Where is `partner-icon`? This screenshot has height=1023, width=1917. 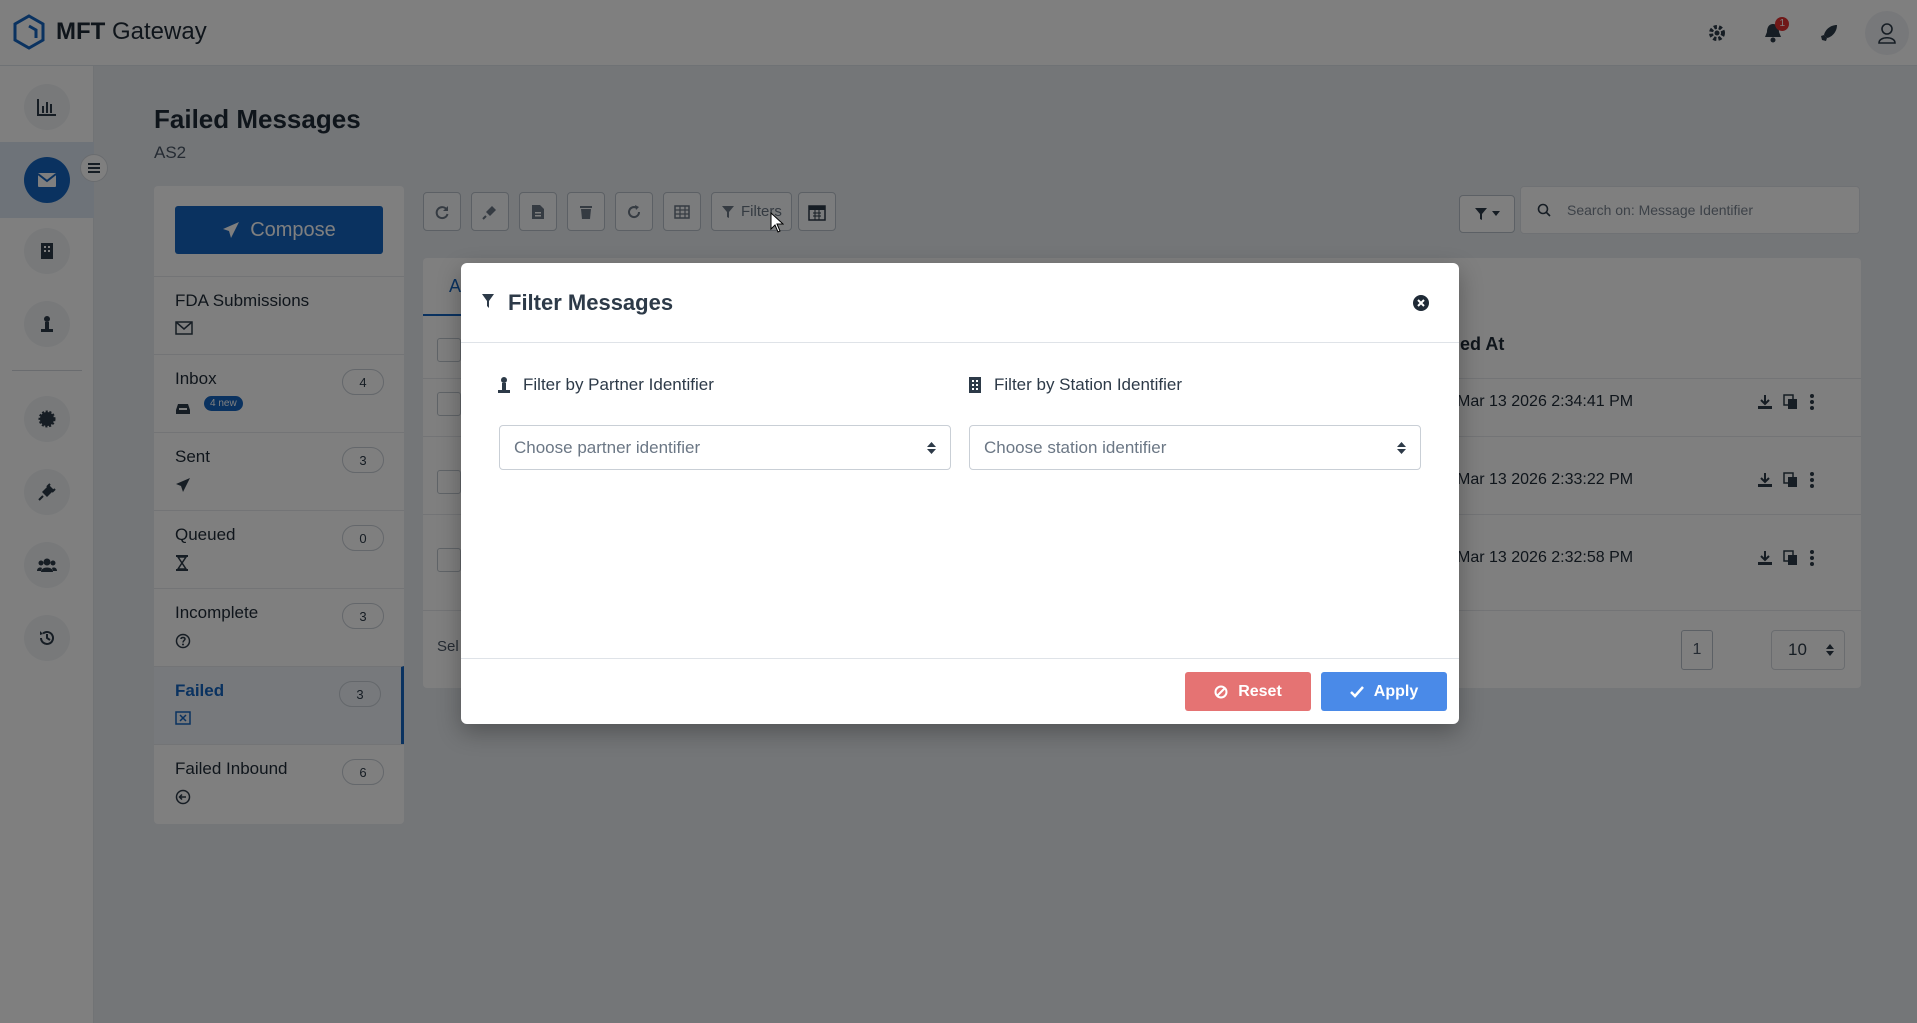
partner-icon is located at coordinates (504, 385).